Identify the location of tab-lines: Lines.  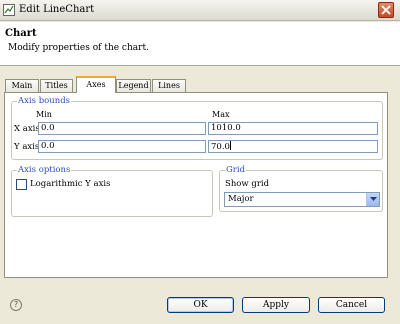
(169, 85).